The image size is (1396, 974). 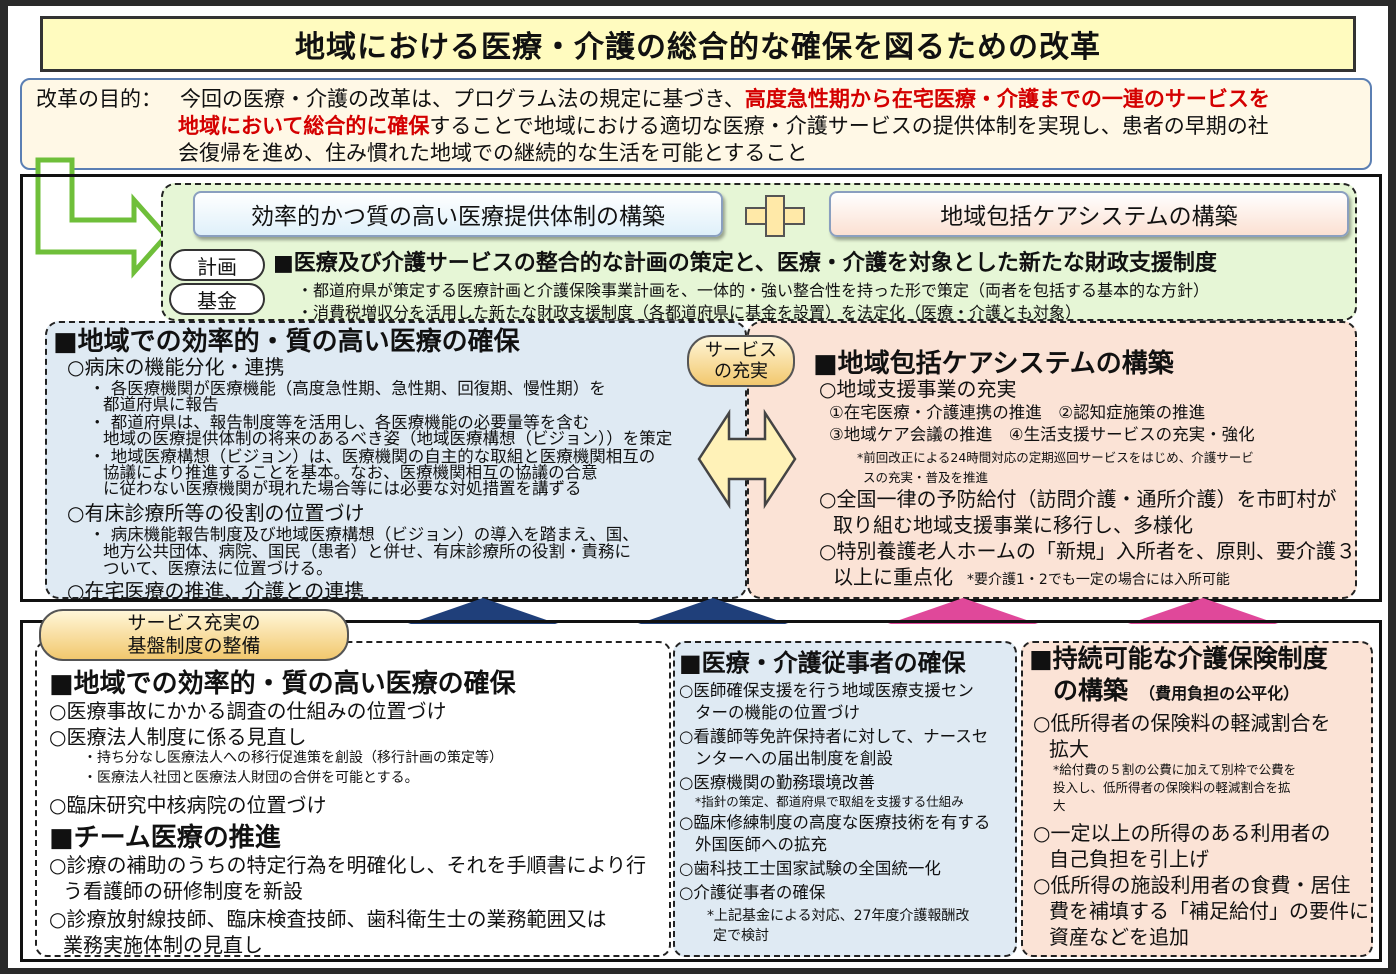 What do you see at coordinates (918, 389) in the screenshot?
I see `text-line: ○地域支援事業の充実` at bounding box center [918, 389].